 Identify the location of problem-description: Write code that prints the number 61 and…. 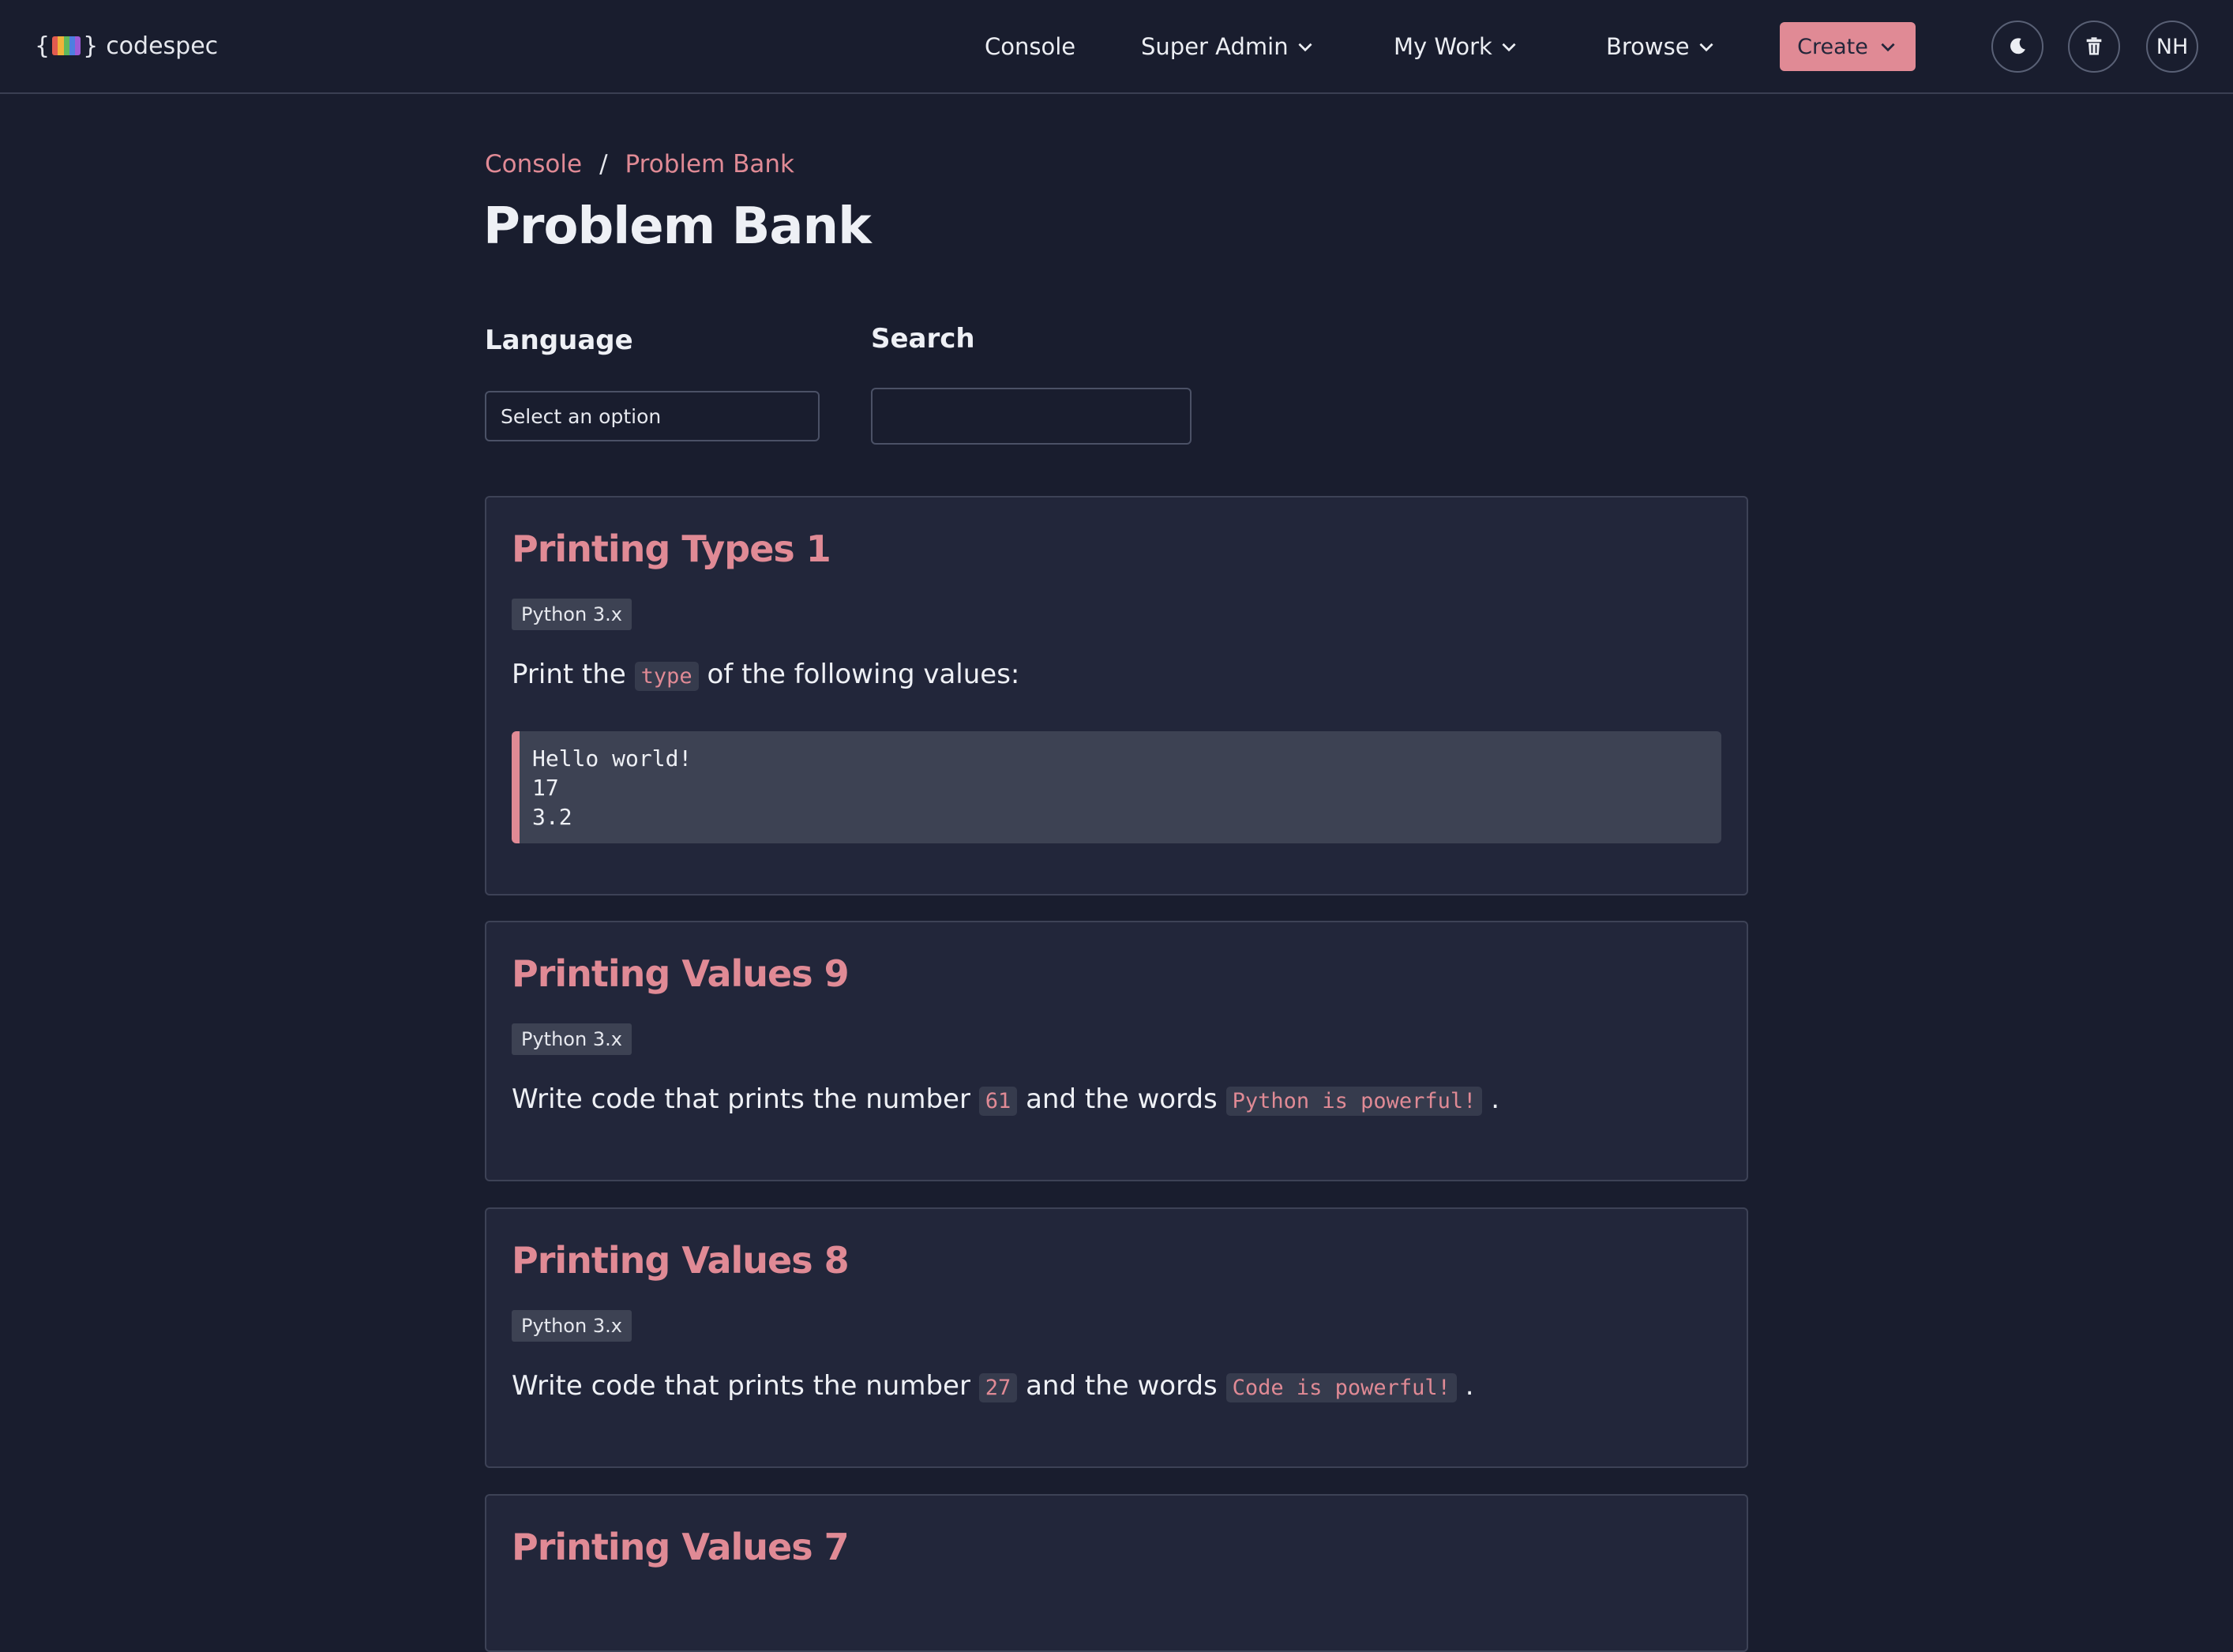
(1006, 1099).